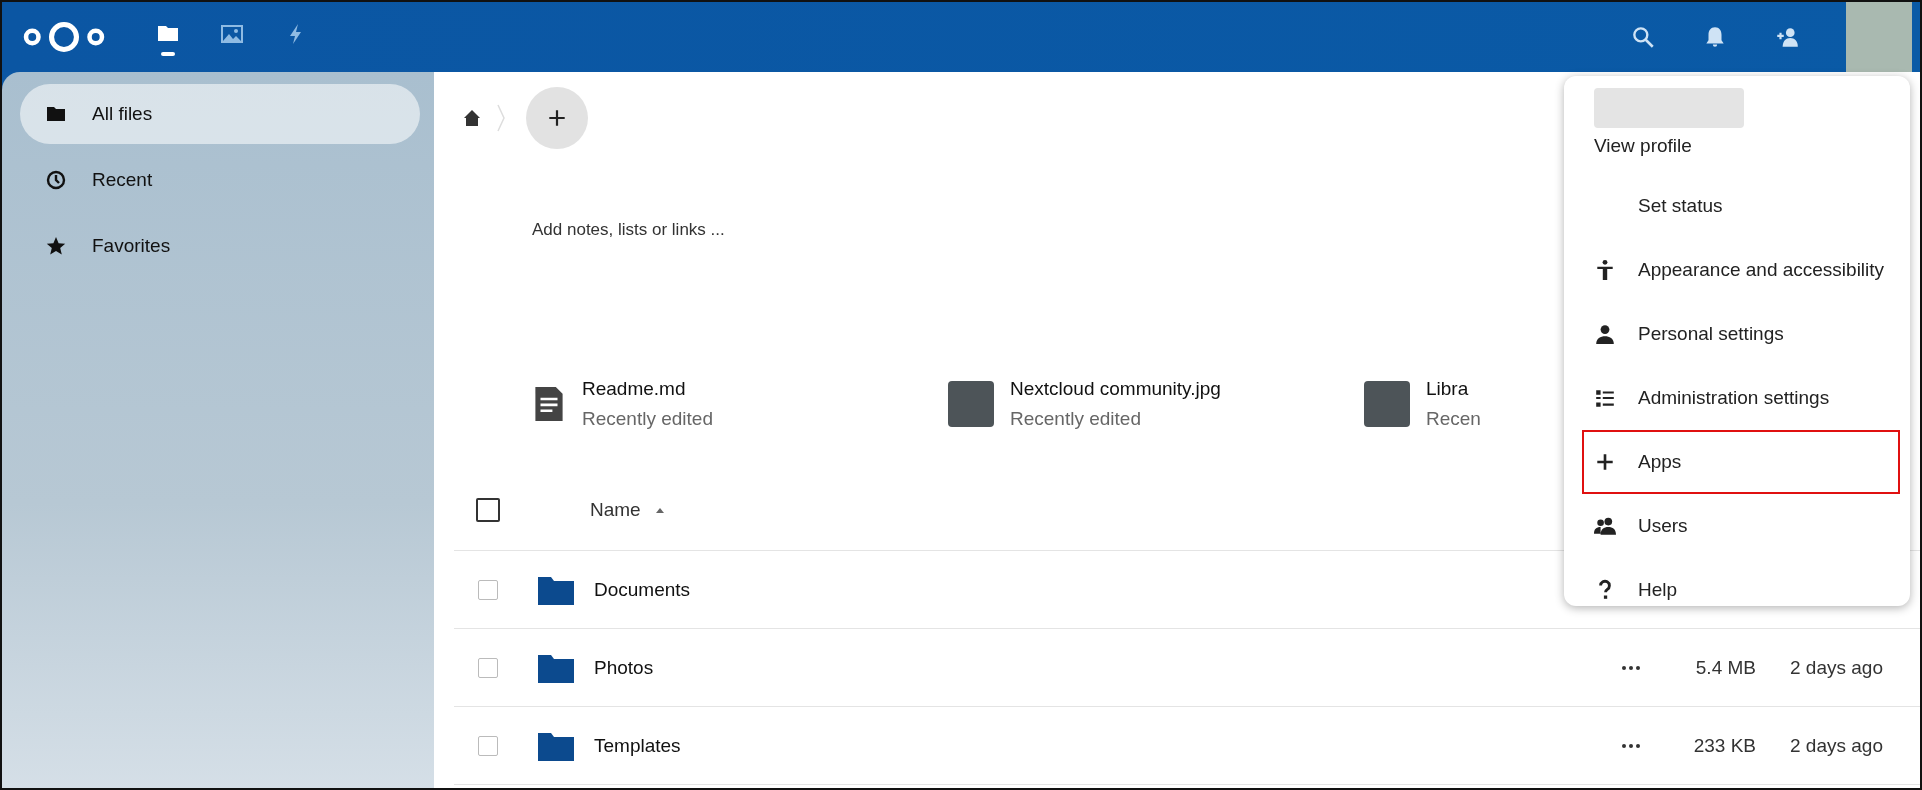 Image resolution: width=1922 pixels, height=790 pixels. Describe the element at coordinates (1115, 389) in the screenshot. I see `file-name: Nextcloud community.jpg` at that location.